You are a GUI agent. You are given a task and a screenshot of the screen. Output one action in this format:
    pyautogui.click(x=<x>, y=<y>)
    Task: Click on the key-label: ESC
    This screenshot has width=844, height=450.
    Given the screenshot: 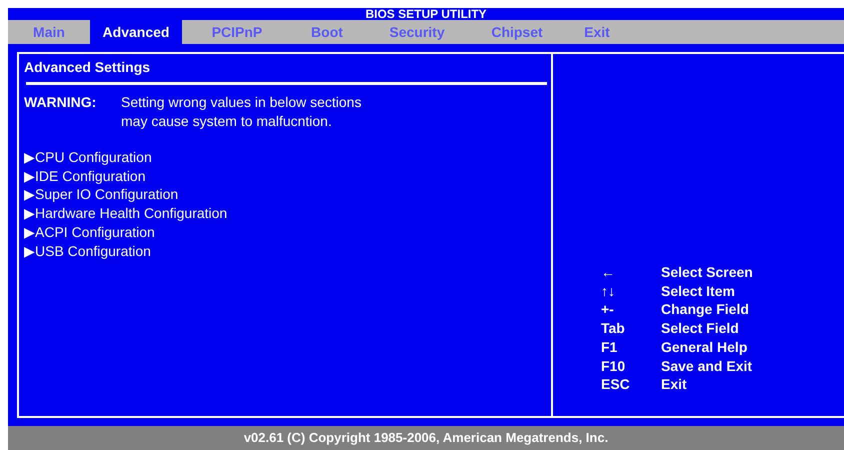 What is the action you would take?
    pyautogui.click(x=615, y=384)
    